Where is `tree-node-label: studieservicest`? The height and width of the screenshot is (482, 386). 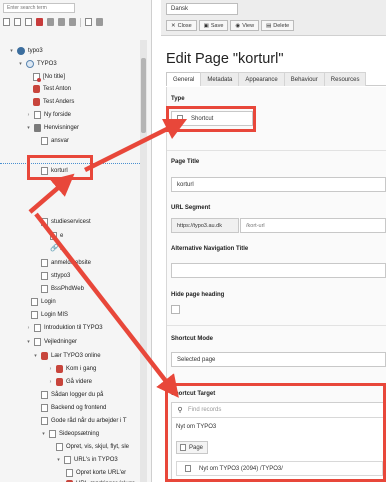
tree-node-label: studieservicest is located at coordinates (71, 221).